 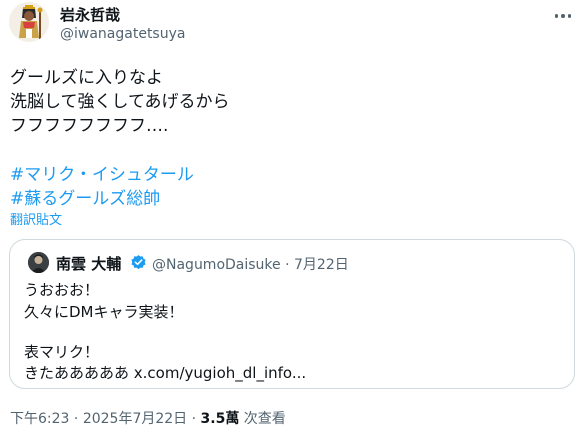 I want to click on person-avatar-icon, so click(x=38, y=262).